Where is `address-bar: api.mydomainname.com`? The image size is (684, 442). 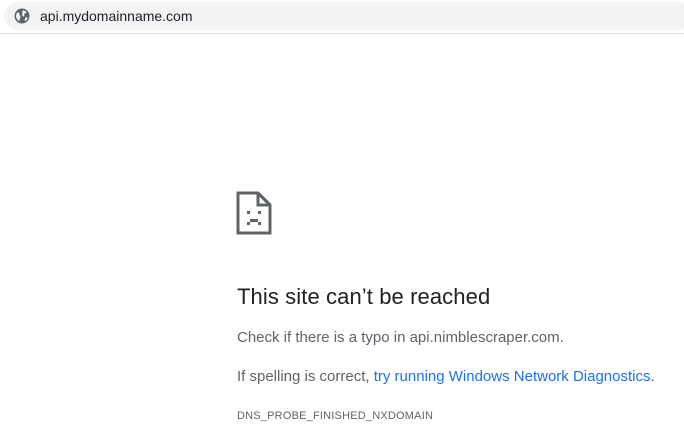 address-bar: api.mydomainname.com is located at coordinates (342, 16).